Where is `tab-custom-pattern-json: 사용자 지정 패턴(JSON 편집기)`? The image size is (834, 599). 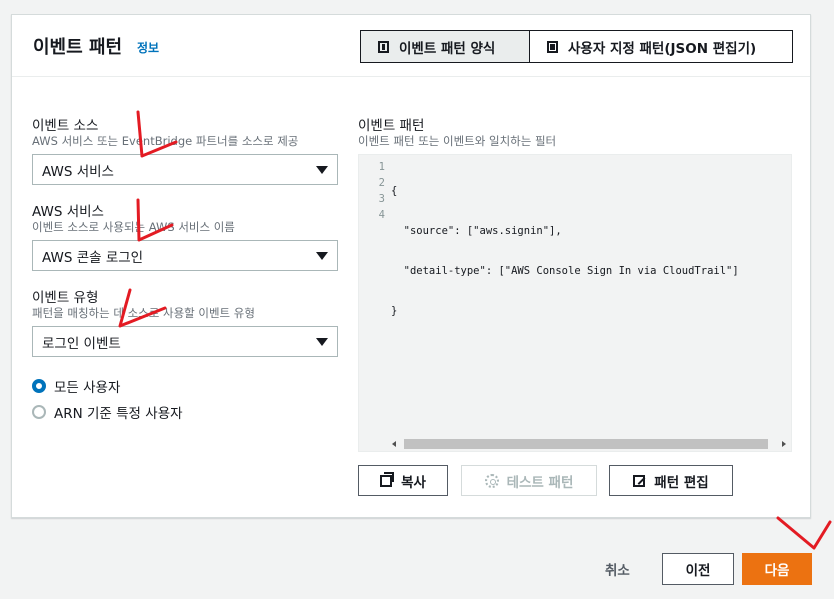 tab-custom-pattern-json: 사용자 지정 패턴(JSON 편집기) is located at coordinates (661, 46).